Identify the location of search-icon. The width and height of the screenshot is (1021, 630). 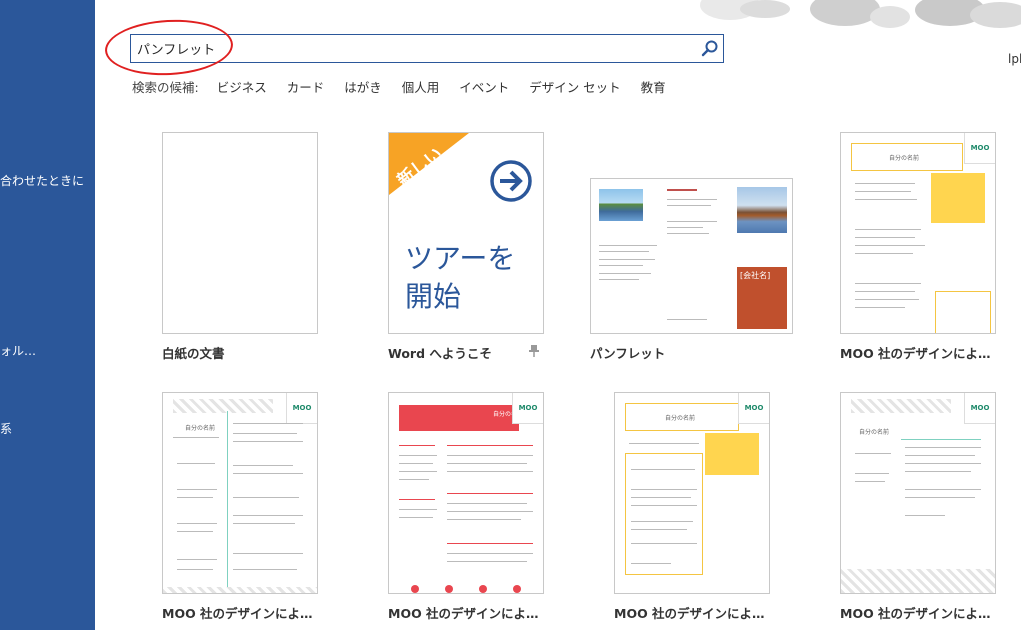
(710, 48).